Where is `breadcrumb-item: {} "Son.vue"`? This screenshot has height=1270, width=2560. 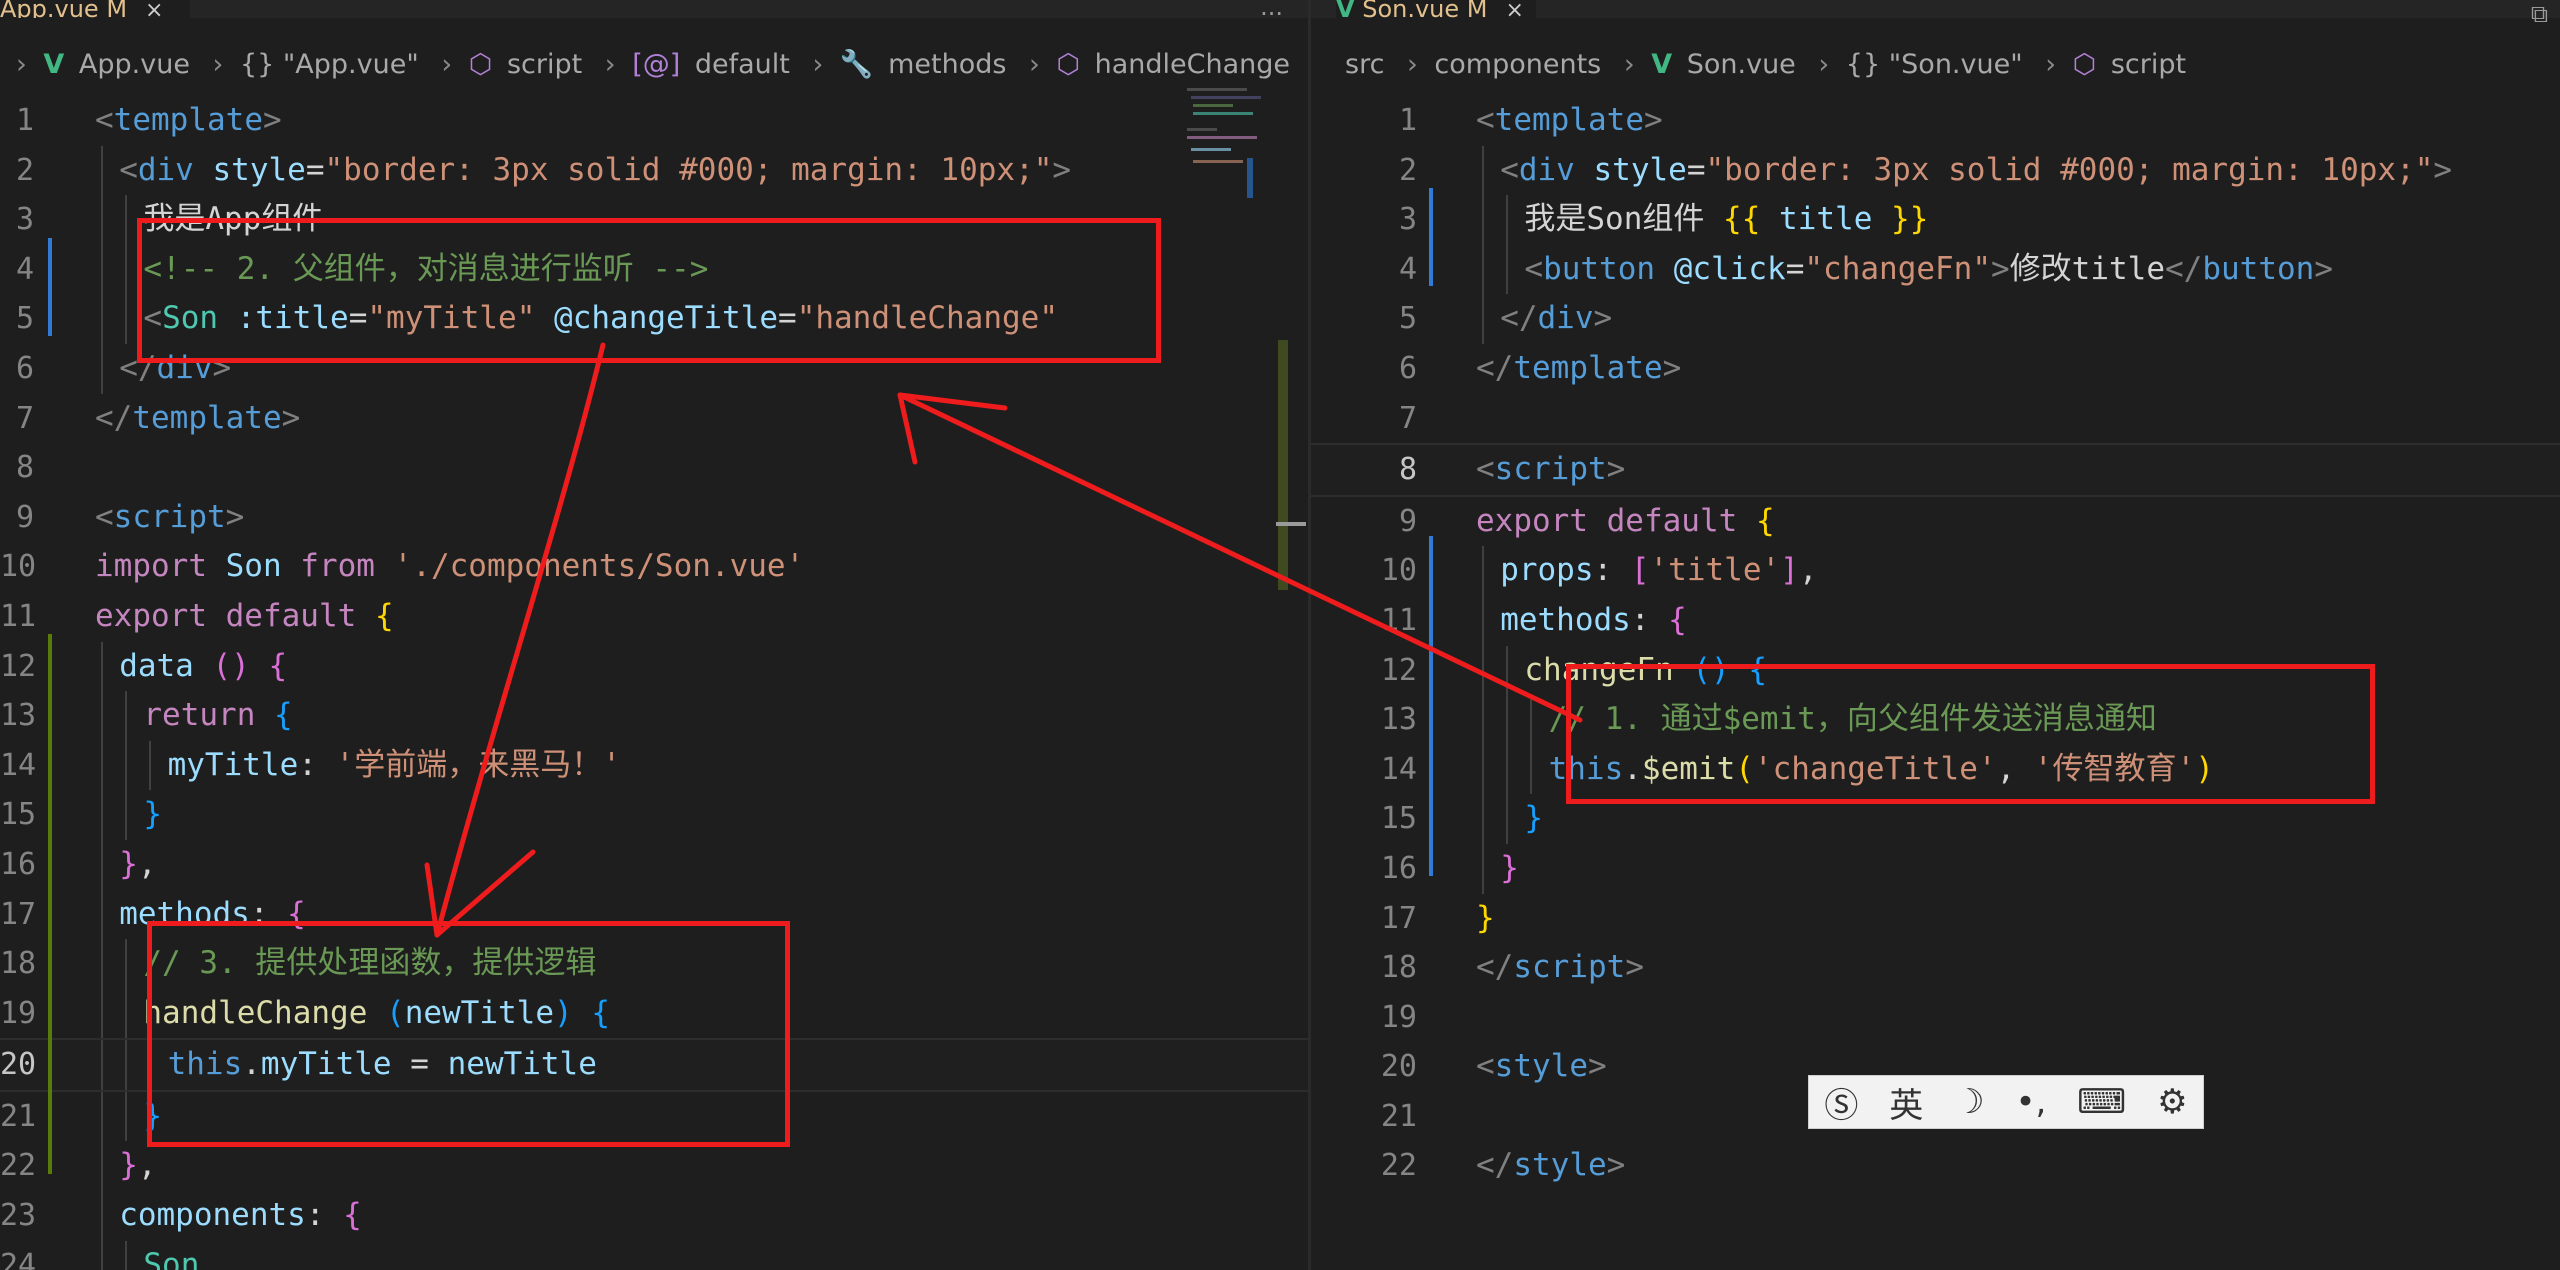
breadcrumb-item: {} "Son.vue" is located at coordinates (1934, 64).